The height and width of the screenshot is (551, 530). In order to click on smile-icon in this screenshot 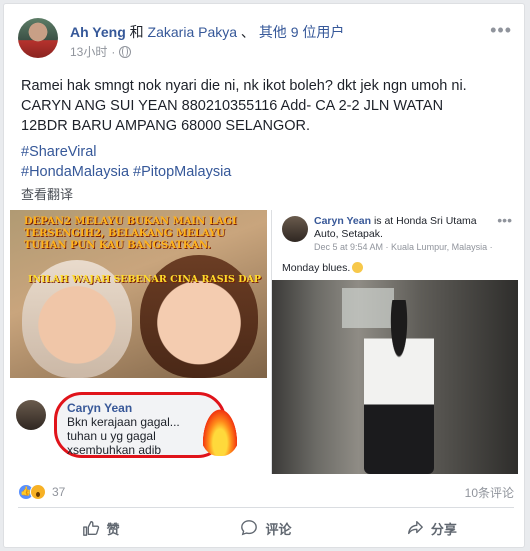, I will do `click(358, 267)`.